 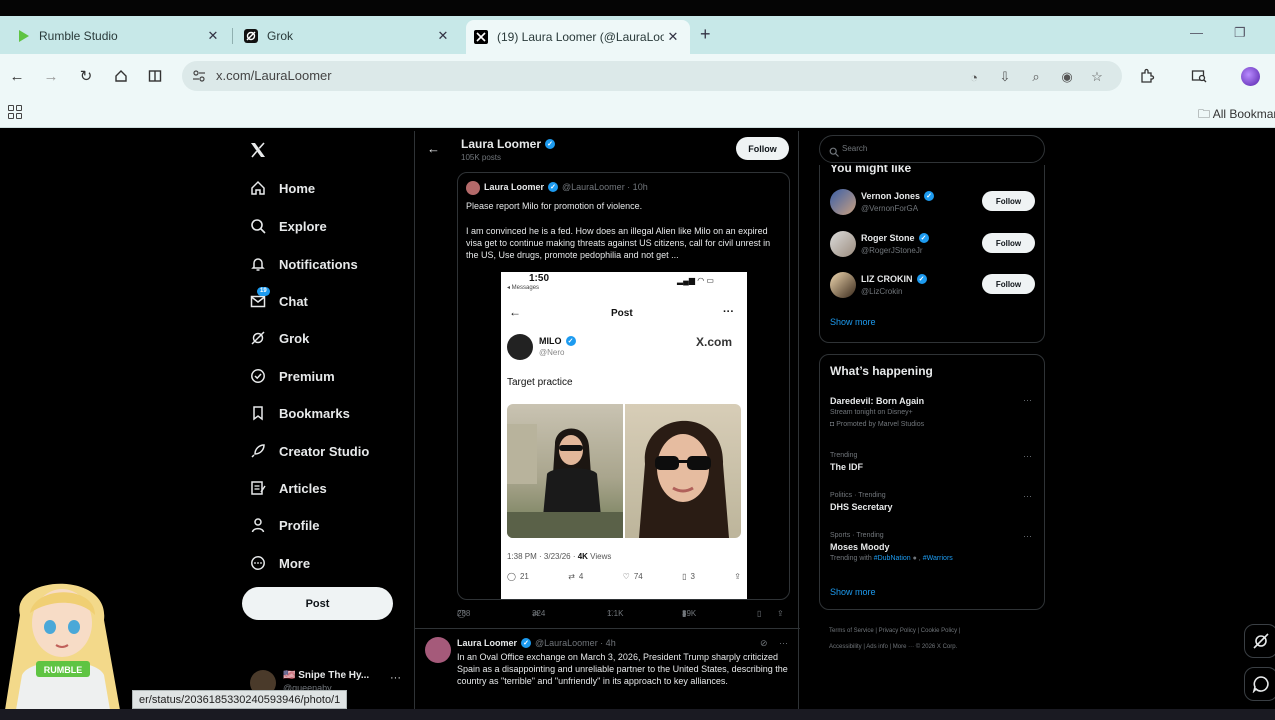 What do you see at coordinates (344, 36) in the screenshot?
I see `tab-grok: Grok ✕` at bounding box center [344, 36].